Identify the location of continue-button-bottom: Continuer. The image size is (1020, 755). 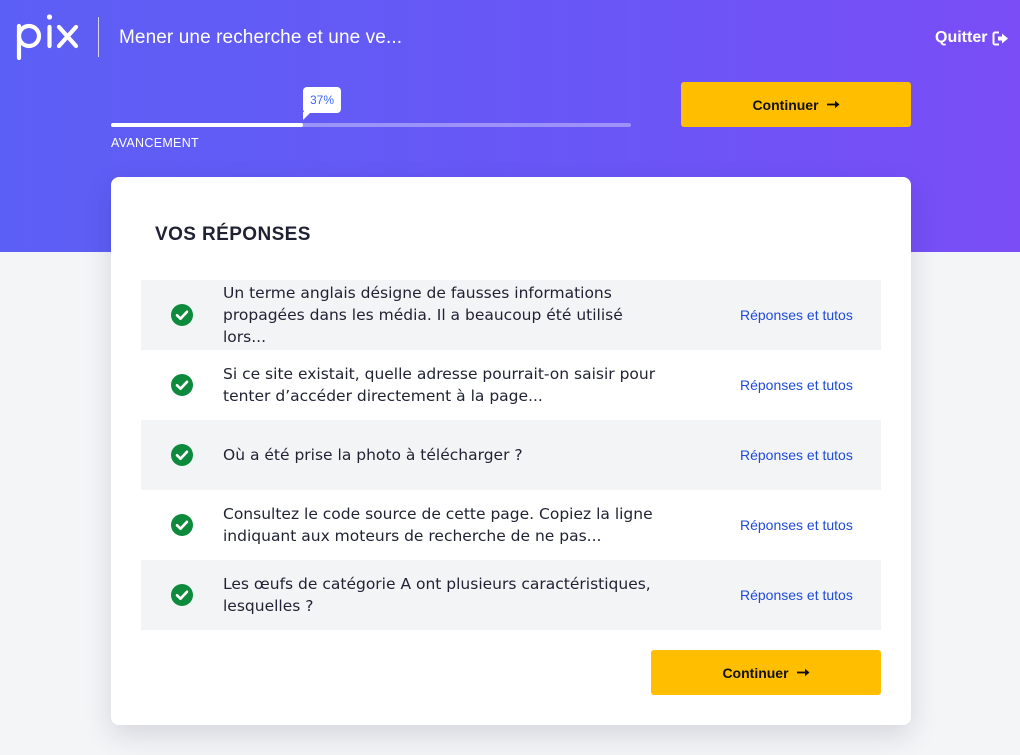
(766, 672).